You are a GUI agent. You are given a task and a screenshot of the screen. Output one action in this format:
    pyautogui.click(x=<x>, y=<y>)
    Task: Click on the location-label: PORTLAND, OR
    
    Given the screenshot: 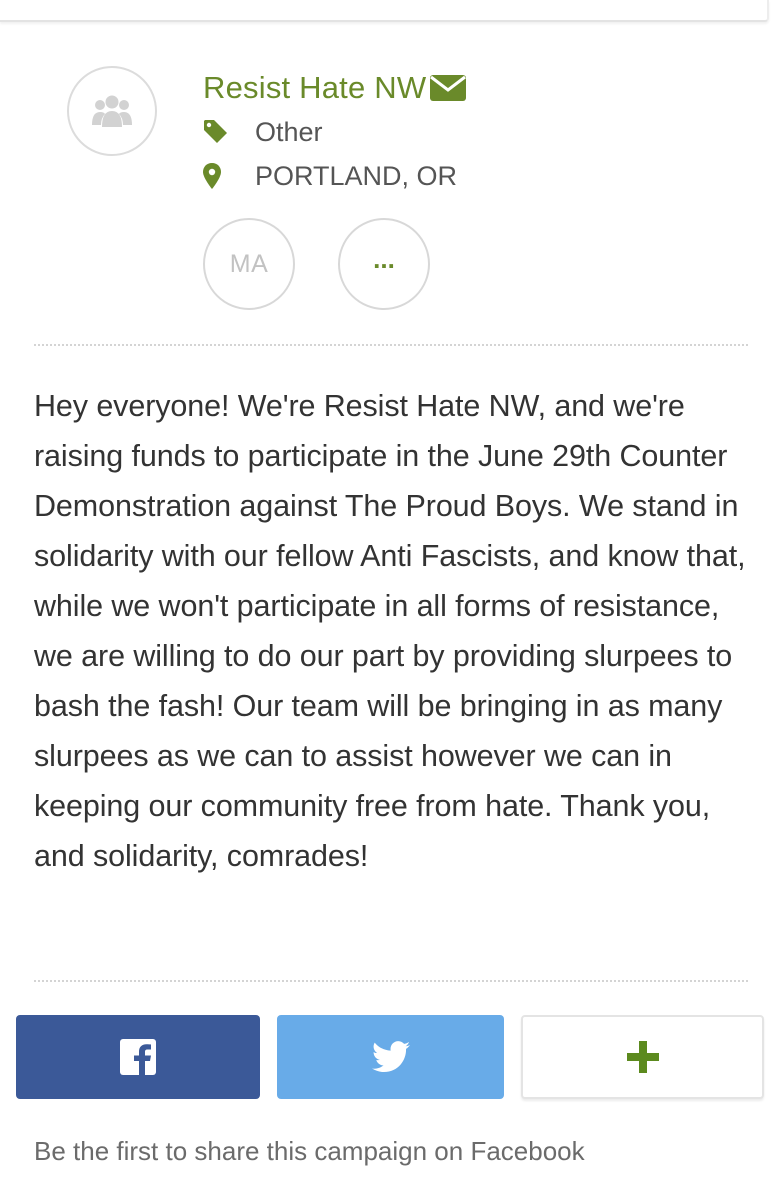 What is the action you would take?
    pyautogui.click(x=356, y=175)
    